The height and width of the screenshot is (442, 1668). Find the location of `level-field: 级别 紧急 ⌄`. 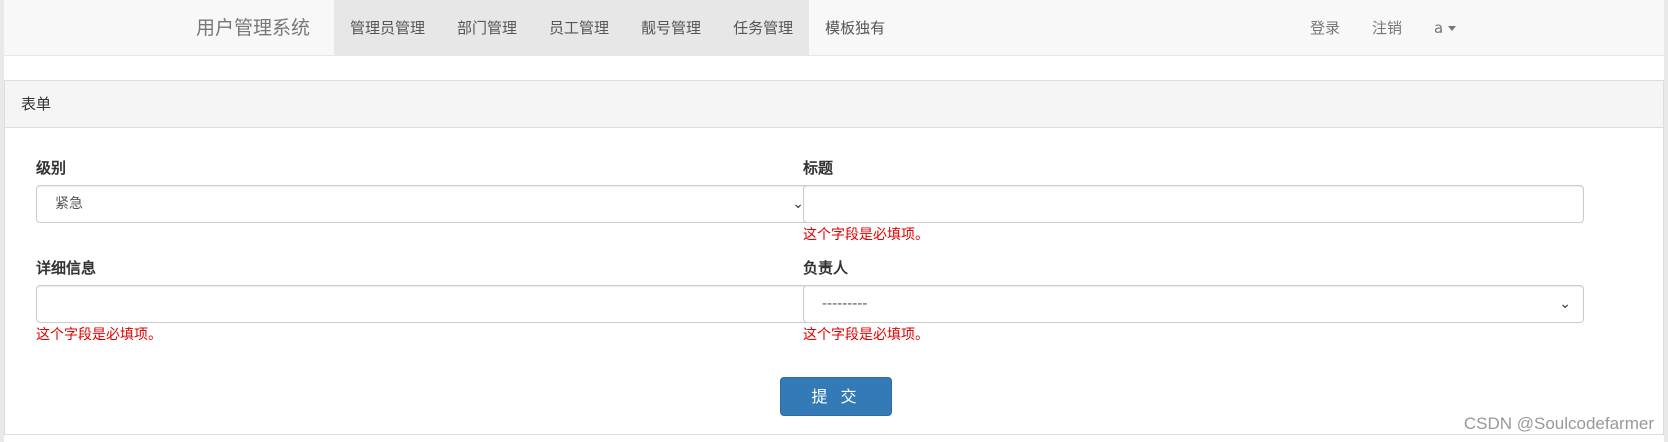

level-field: 级别 紧急 ⌄ is located at coordinates (426, 190).